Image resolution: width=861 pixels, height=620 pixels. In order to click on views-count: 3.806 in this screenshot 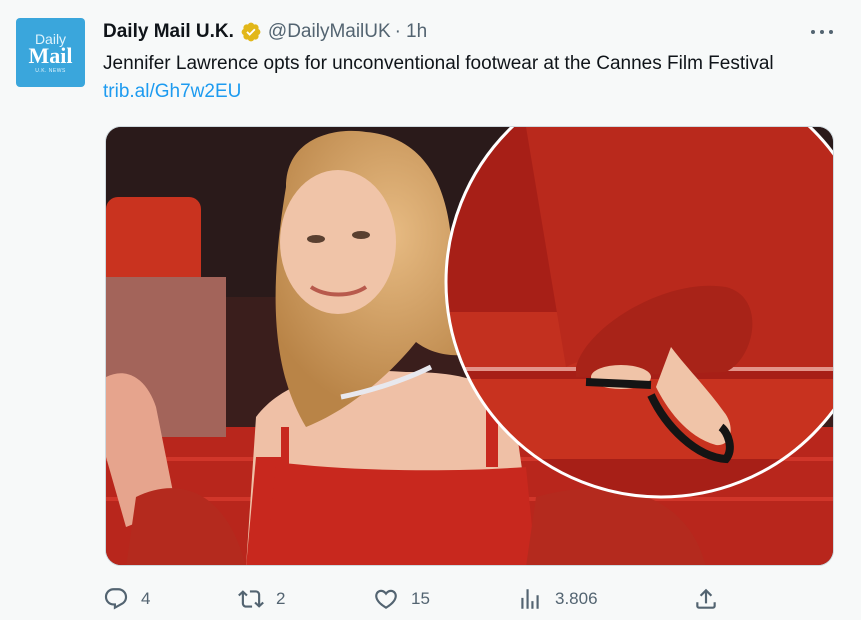, I will do `click(576, 598)`.